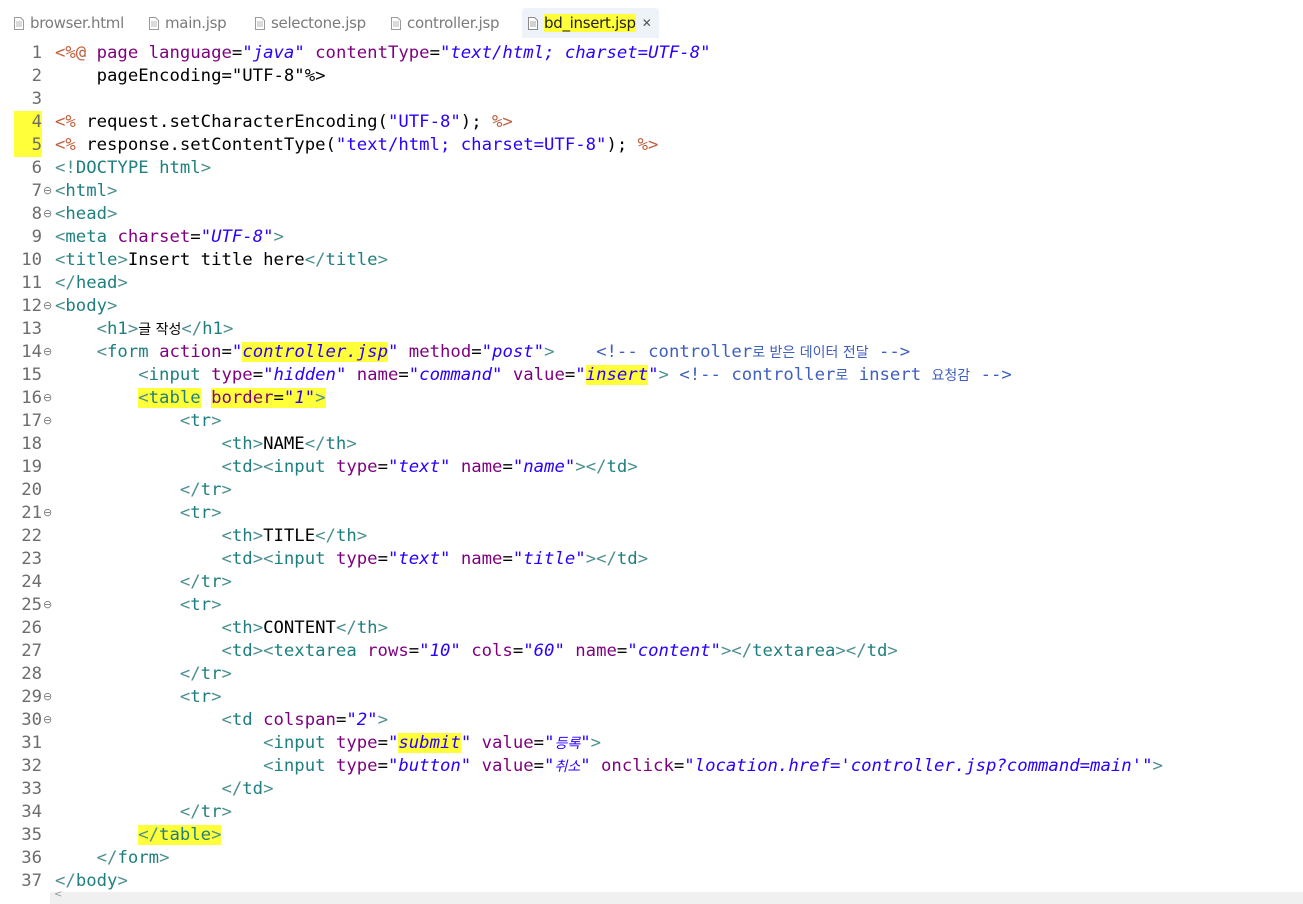 The image size is (1303, 904). Describe the element at coordinates (31, 674) in the screenshot. I see `line-number: 28` at that location.